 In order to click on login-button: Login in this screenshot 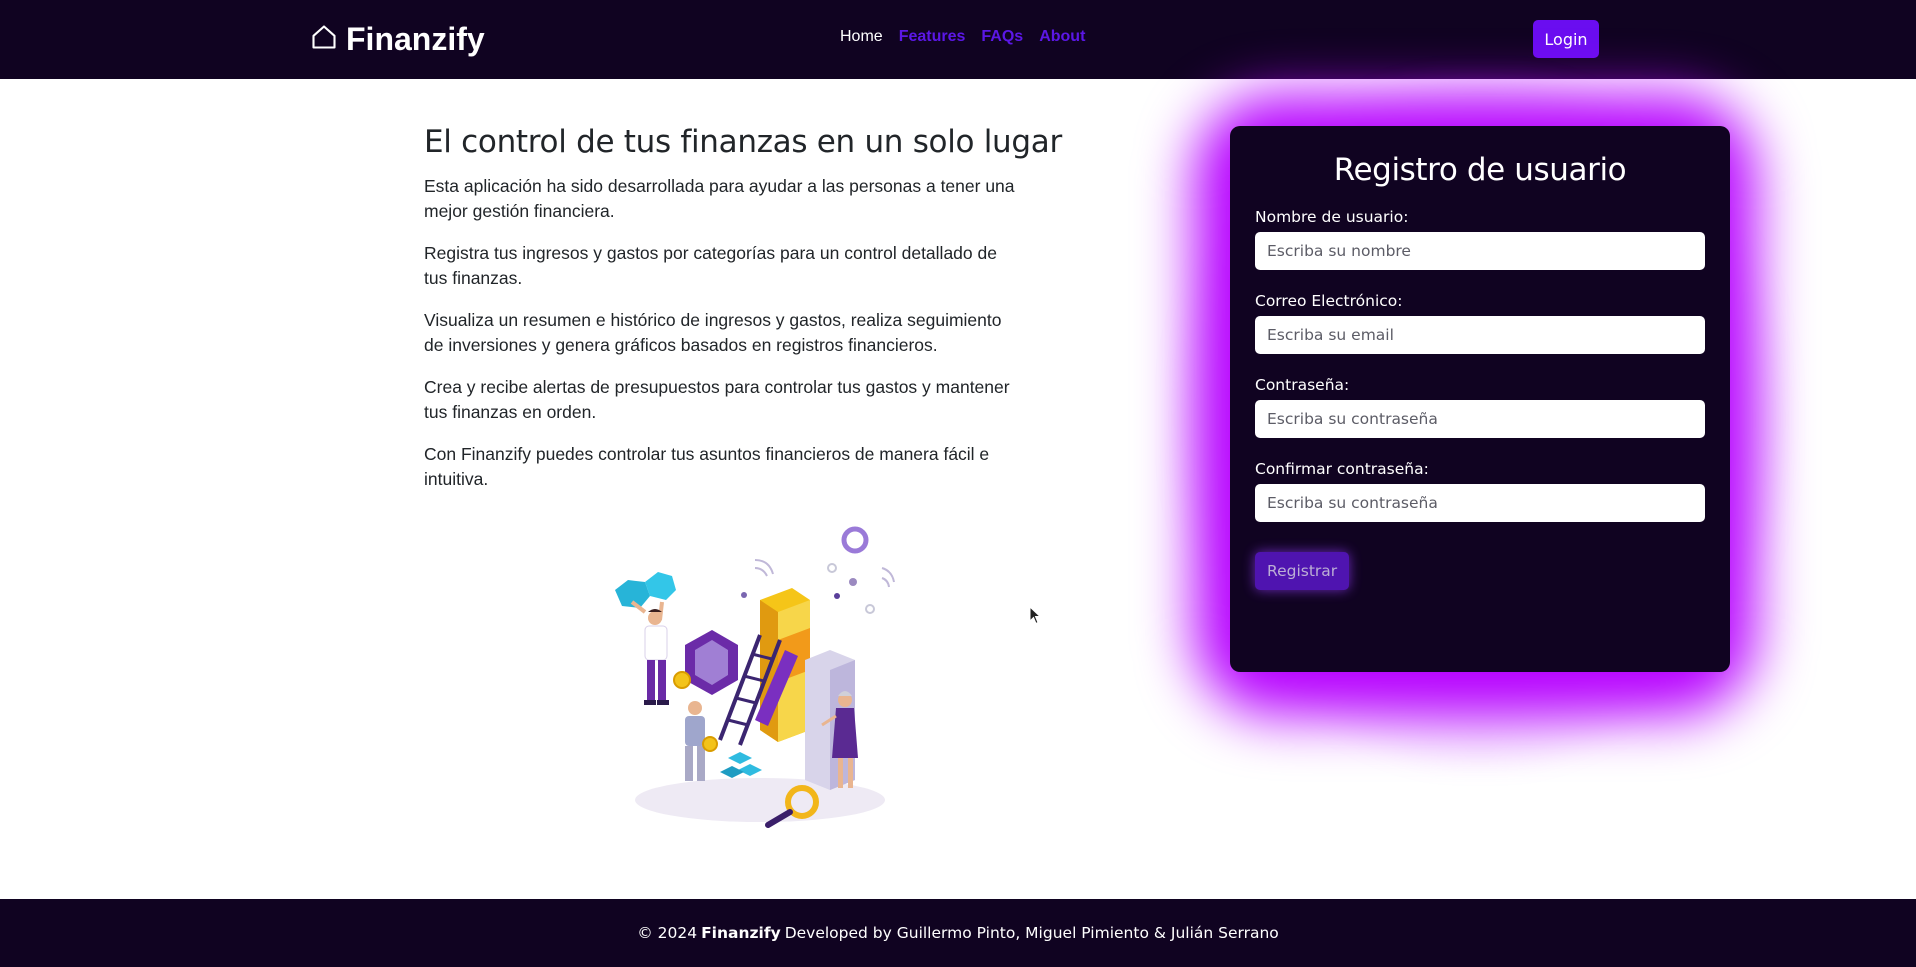, I will do `click(1566, 39)`.